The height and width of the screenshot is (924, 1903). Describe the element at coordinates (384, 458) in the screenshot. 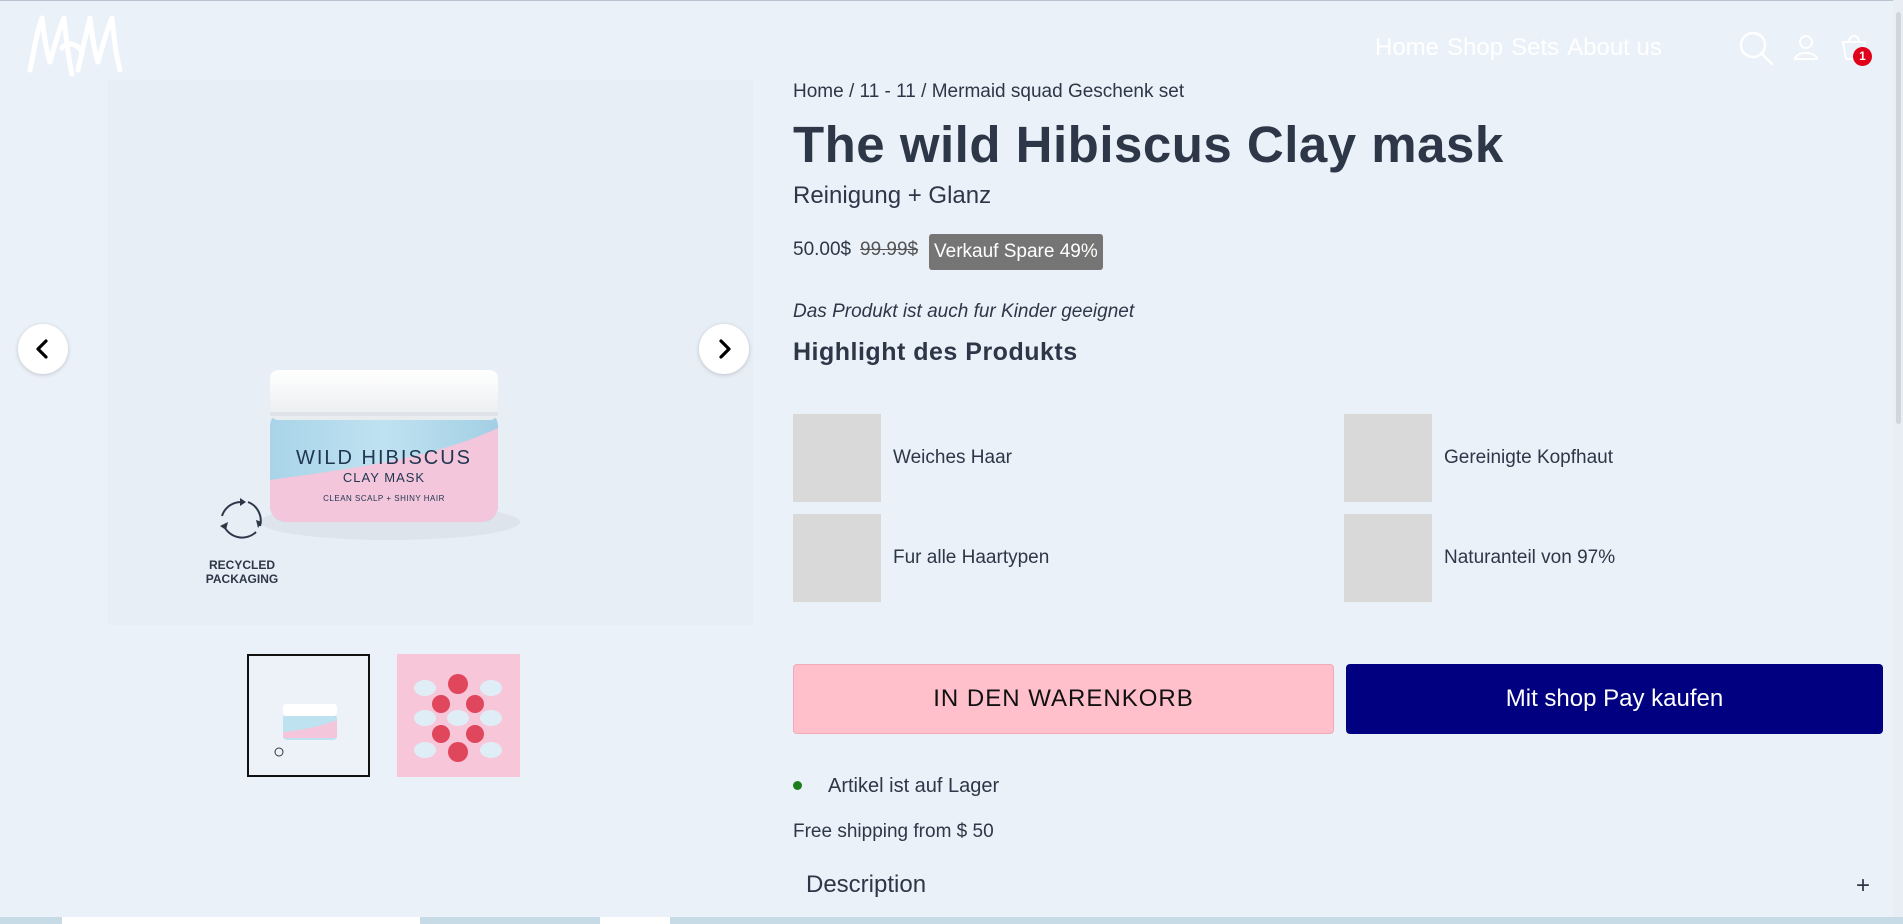

I see `jar-label-line1: WILD HIBISCUS` at that location.